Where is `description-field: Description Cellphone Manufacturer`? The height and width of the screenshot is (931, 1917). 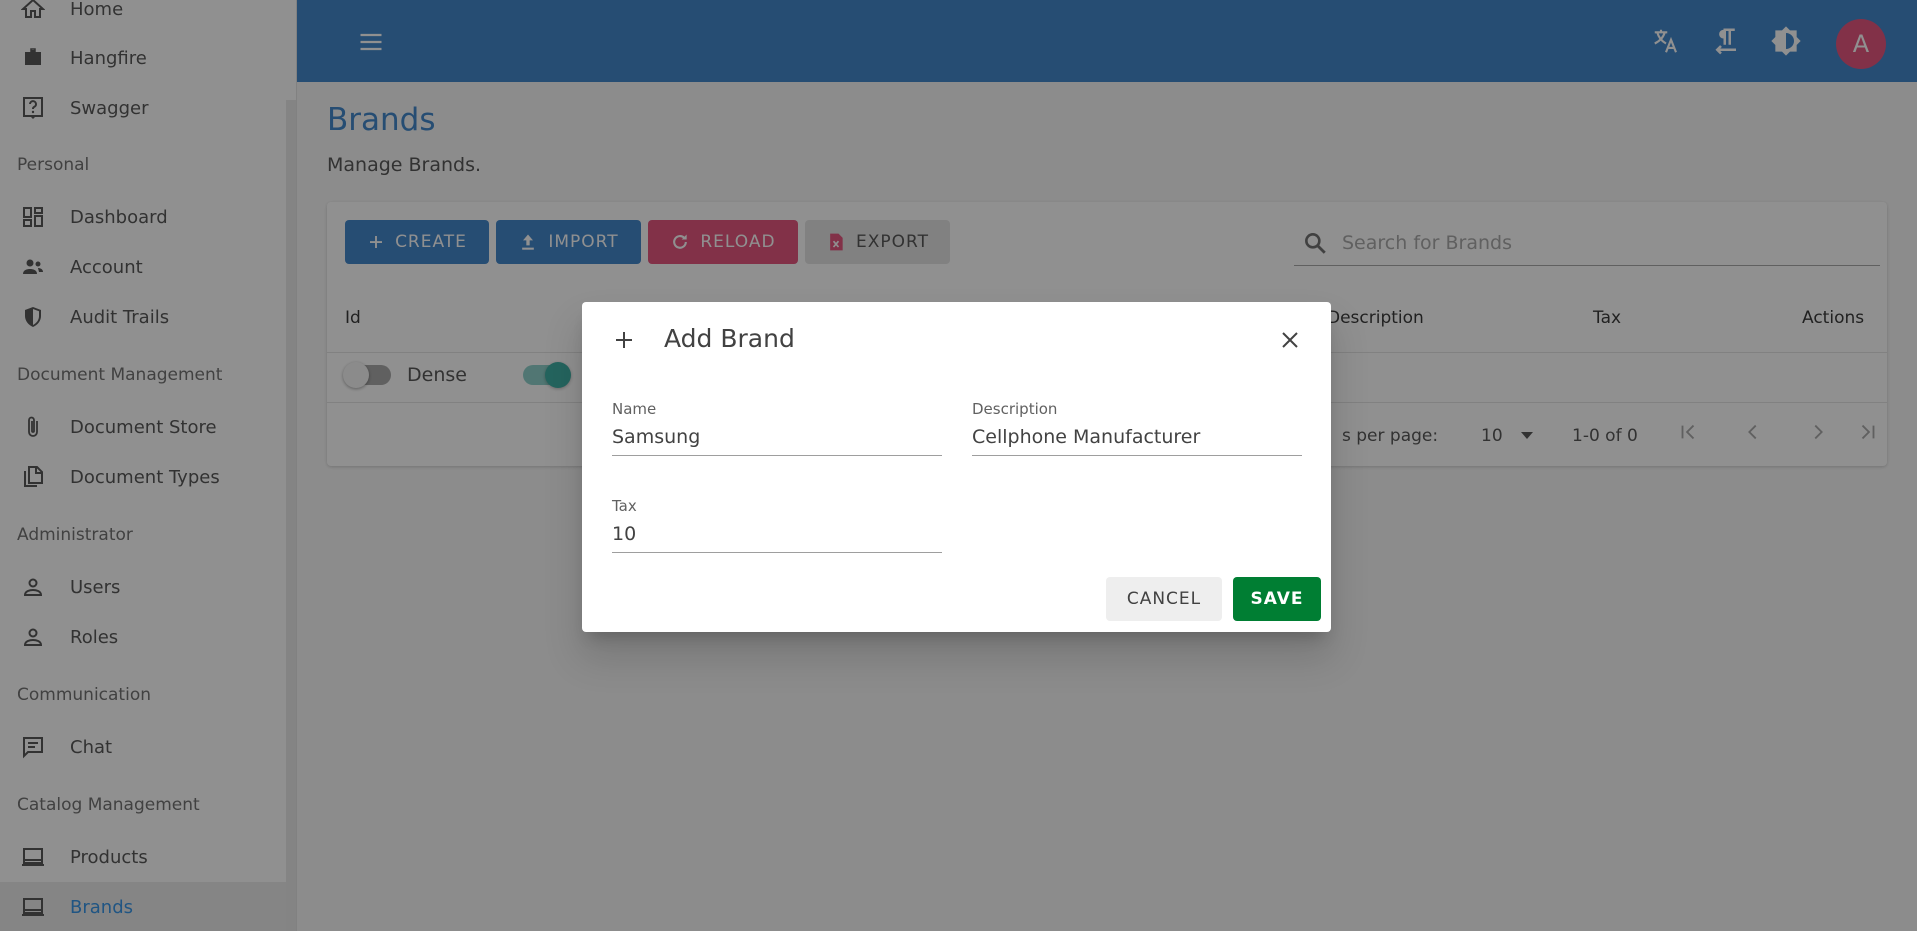 description-field: Description Cellphone Manufacturer is located at coordinates (1137, 428).